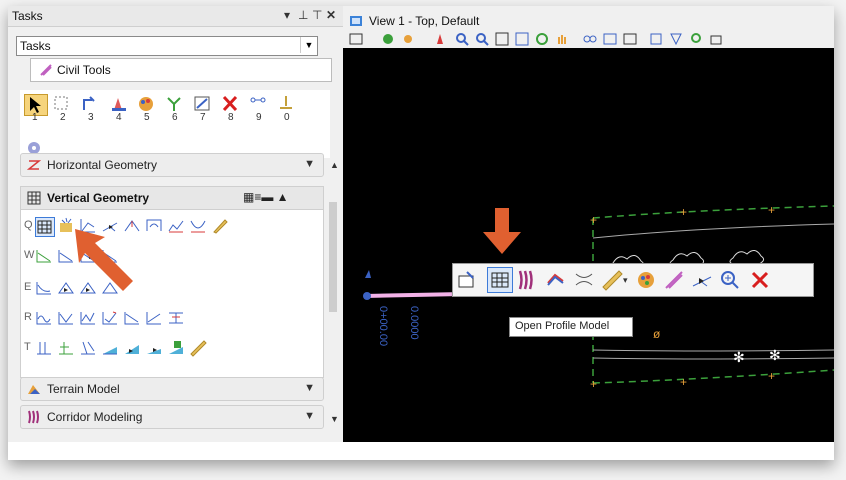 The height and width of the screenshot is (480, 846). I want to click on view-title: View 1 - Top, Default, so click(424, 21).